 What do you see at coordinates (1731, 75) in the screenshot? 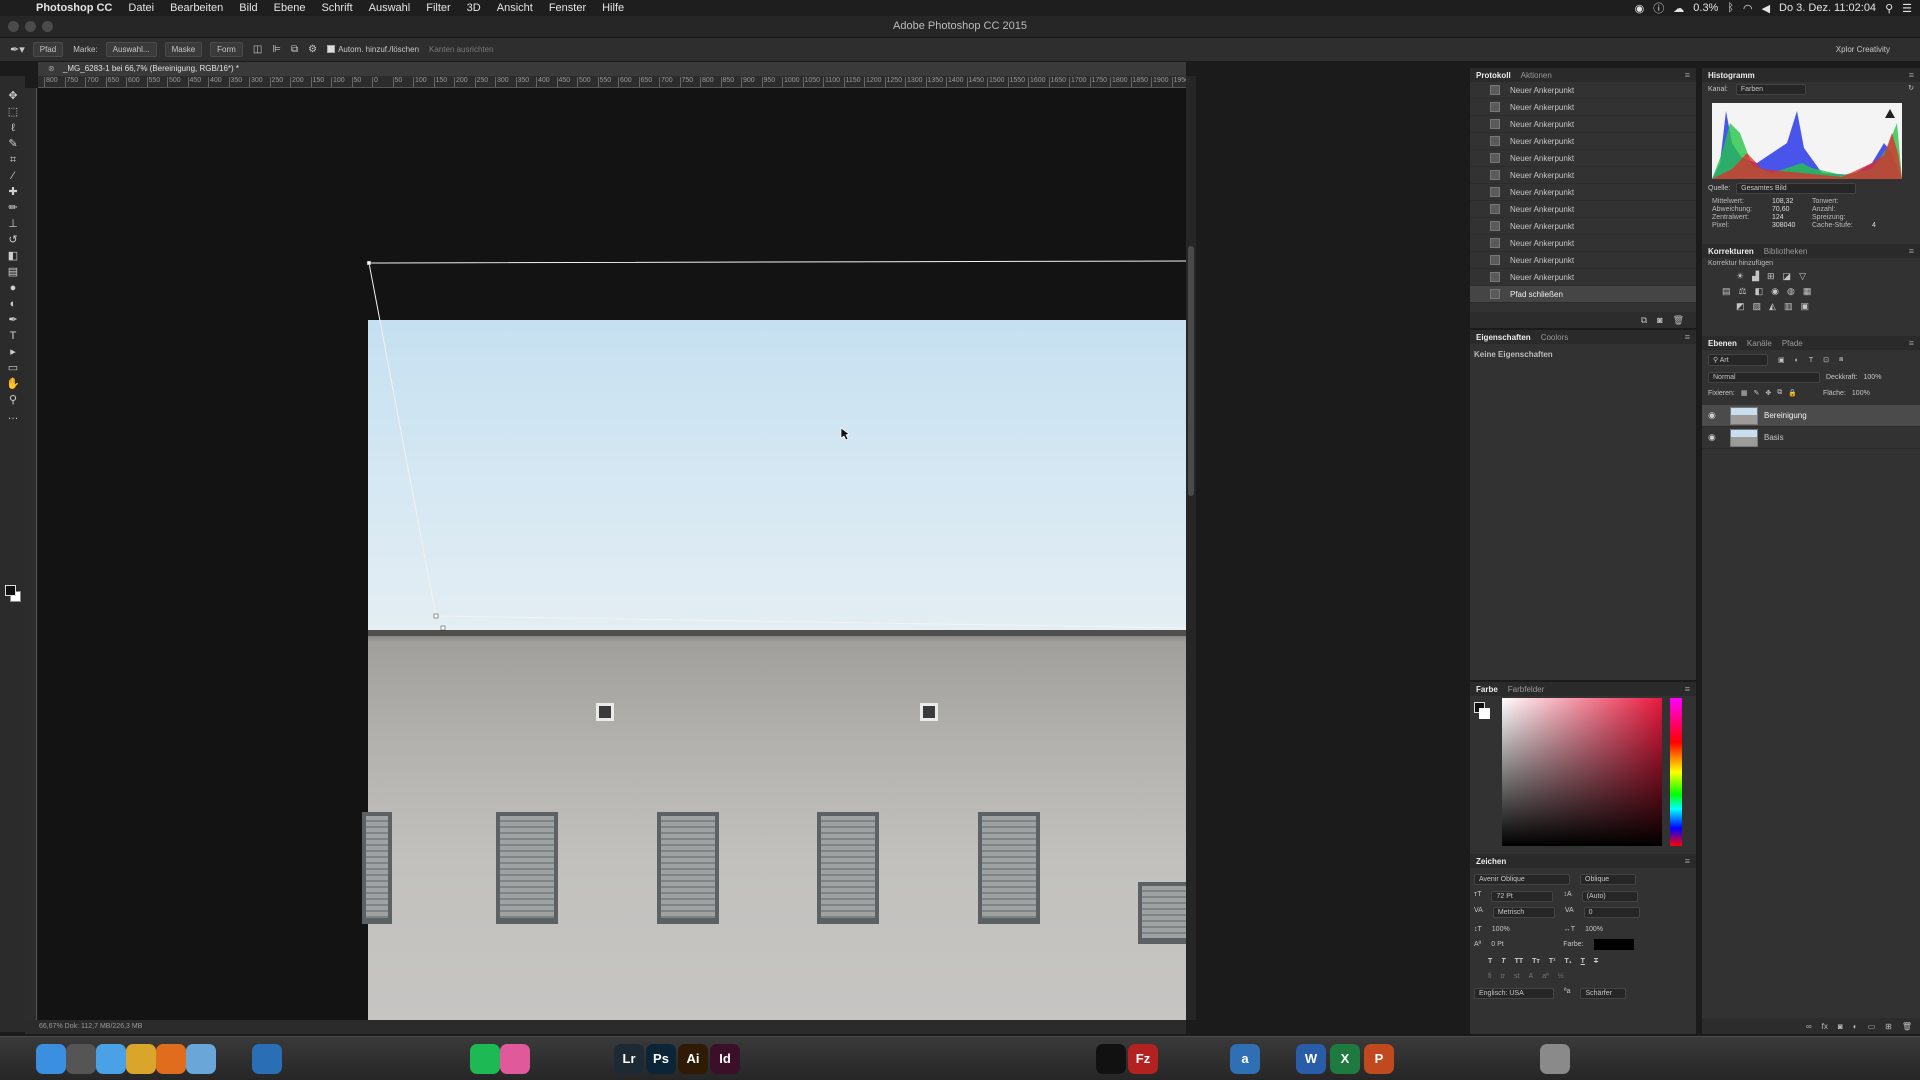
I see `histogram-panel-title: Histogramm` at bounding box center [1731, 75].